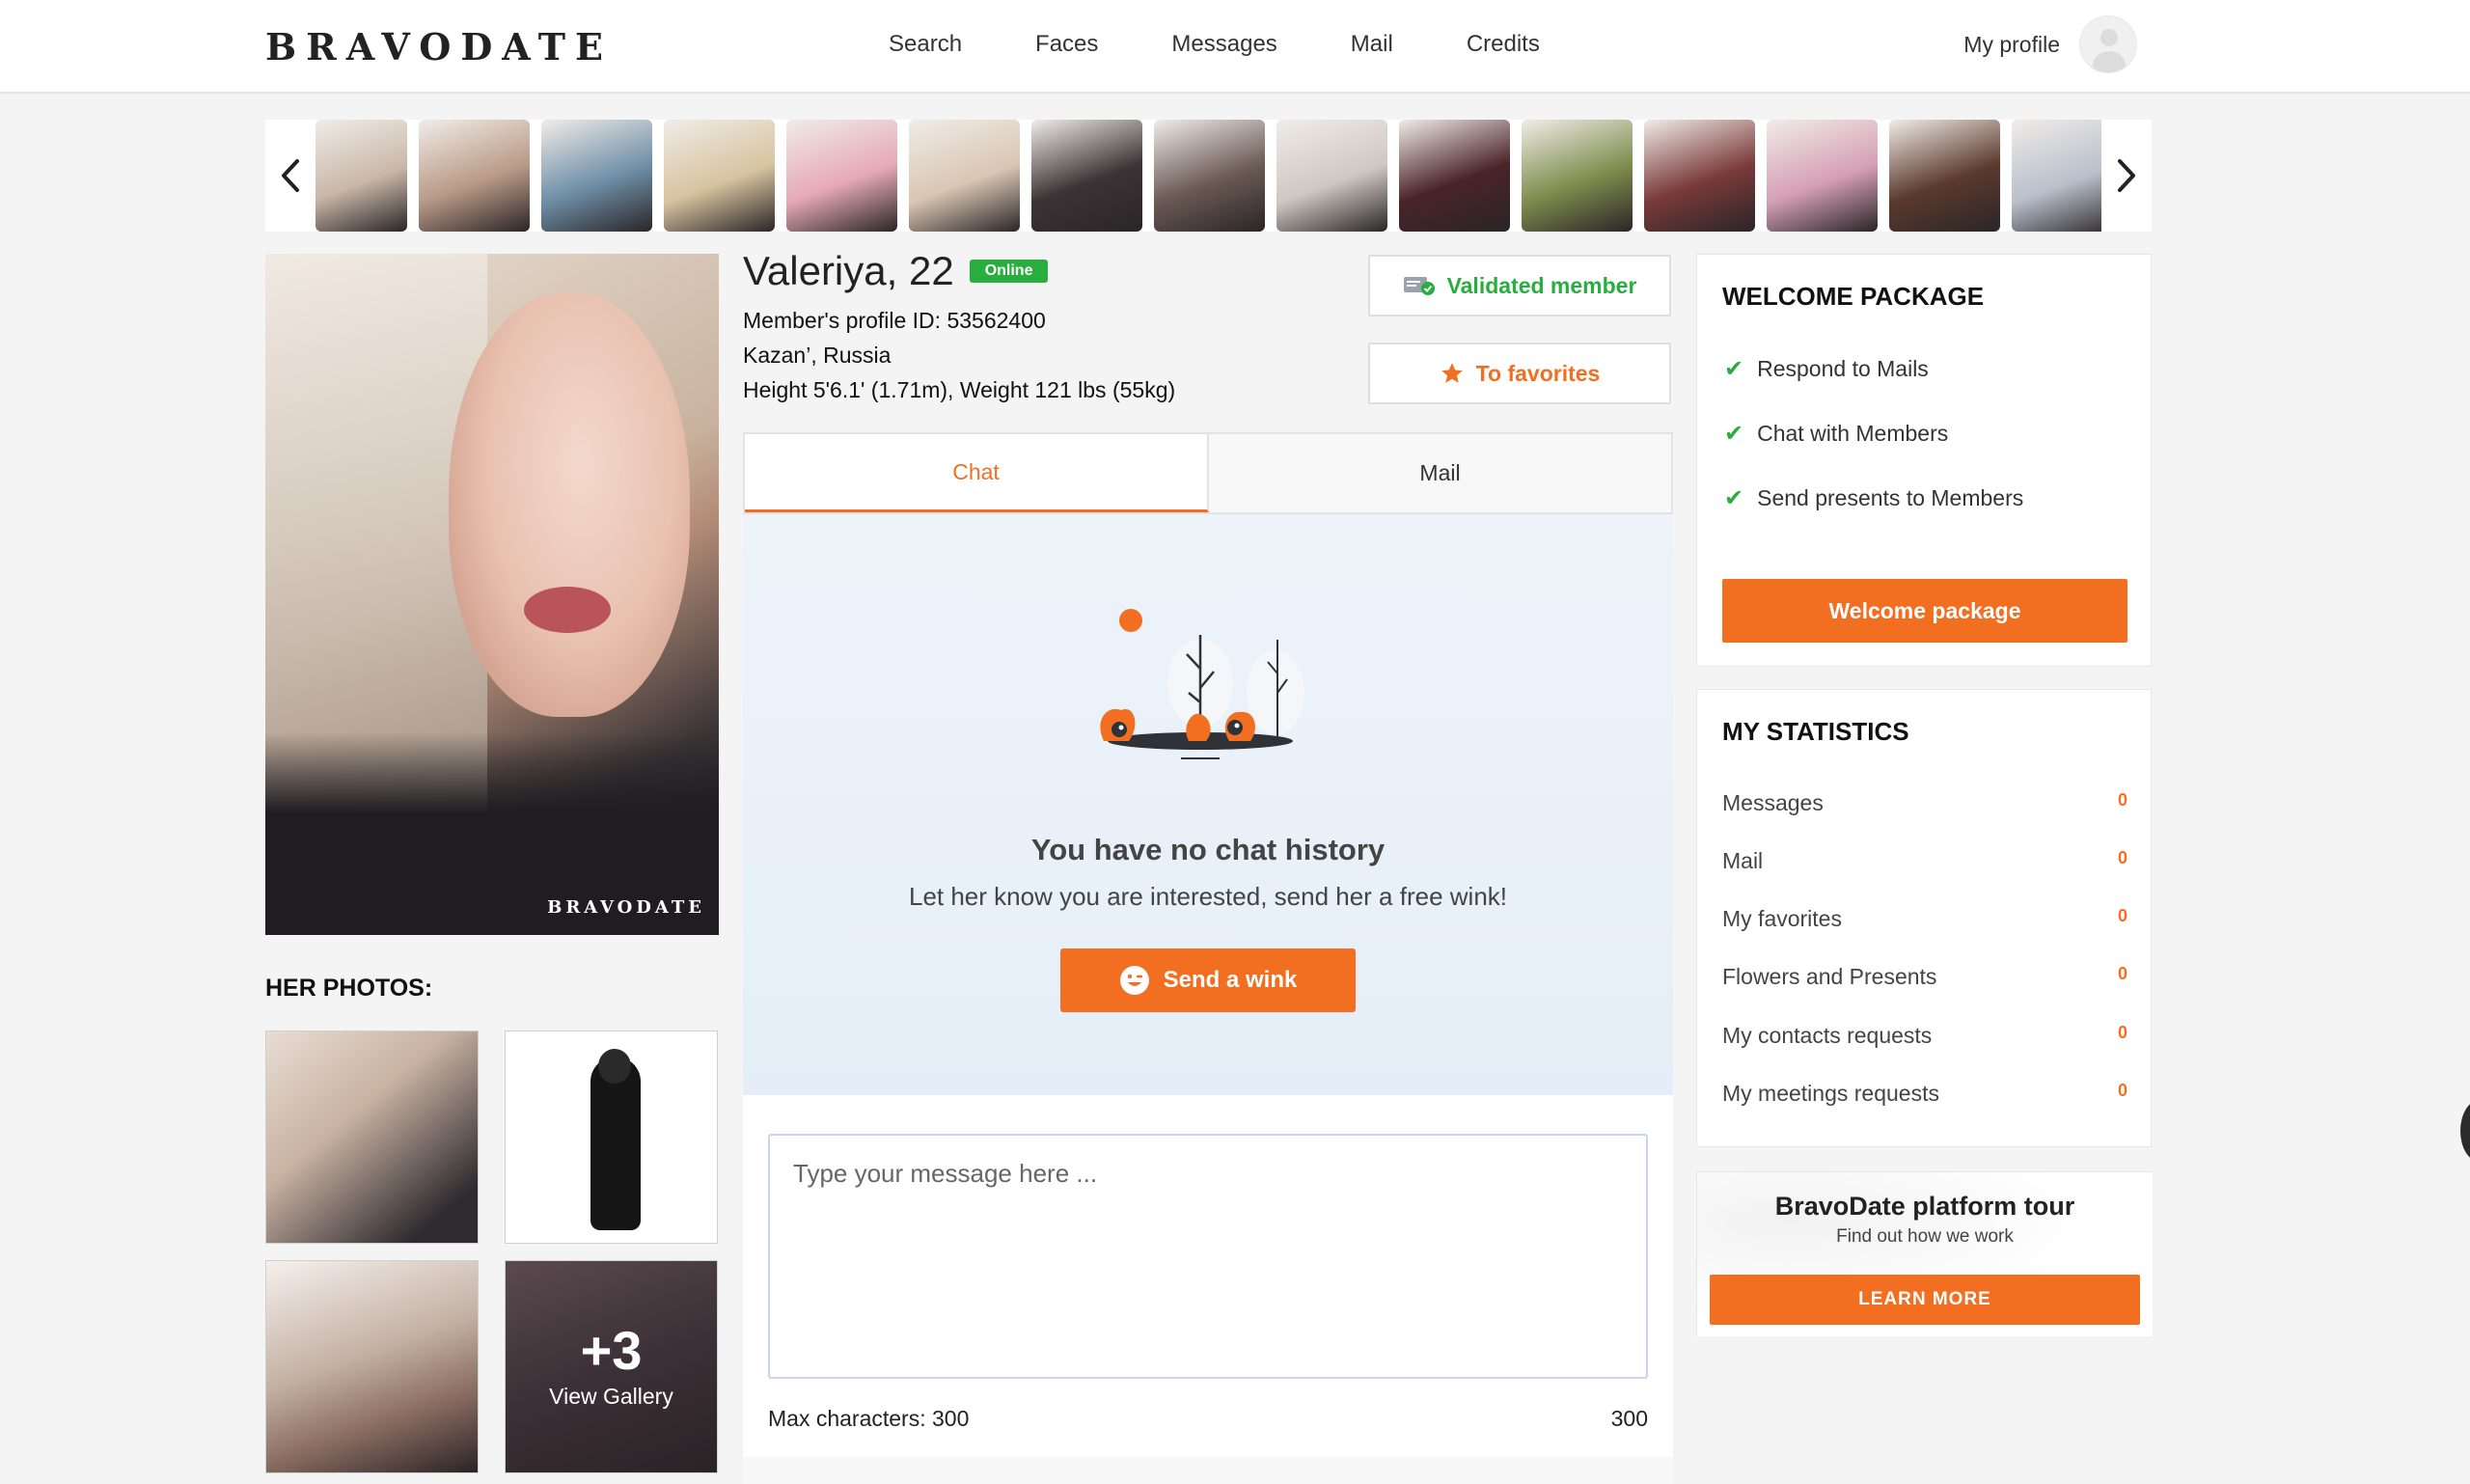  I want to click on smiley-icon, so click(1134, 980).